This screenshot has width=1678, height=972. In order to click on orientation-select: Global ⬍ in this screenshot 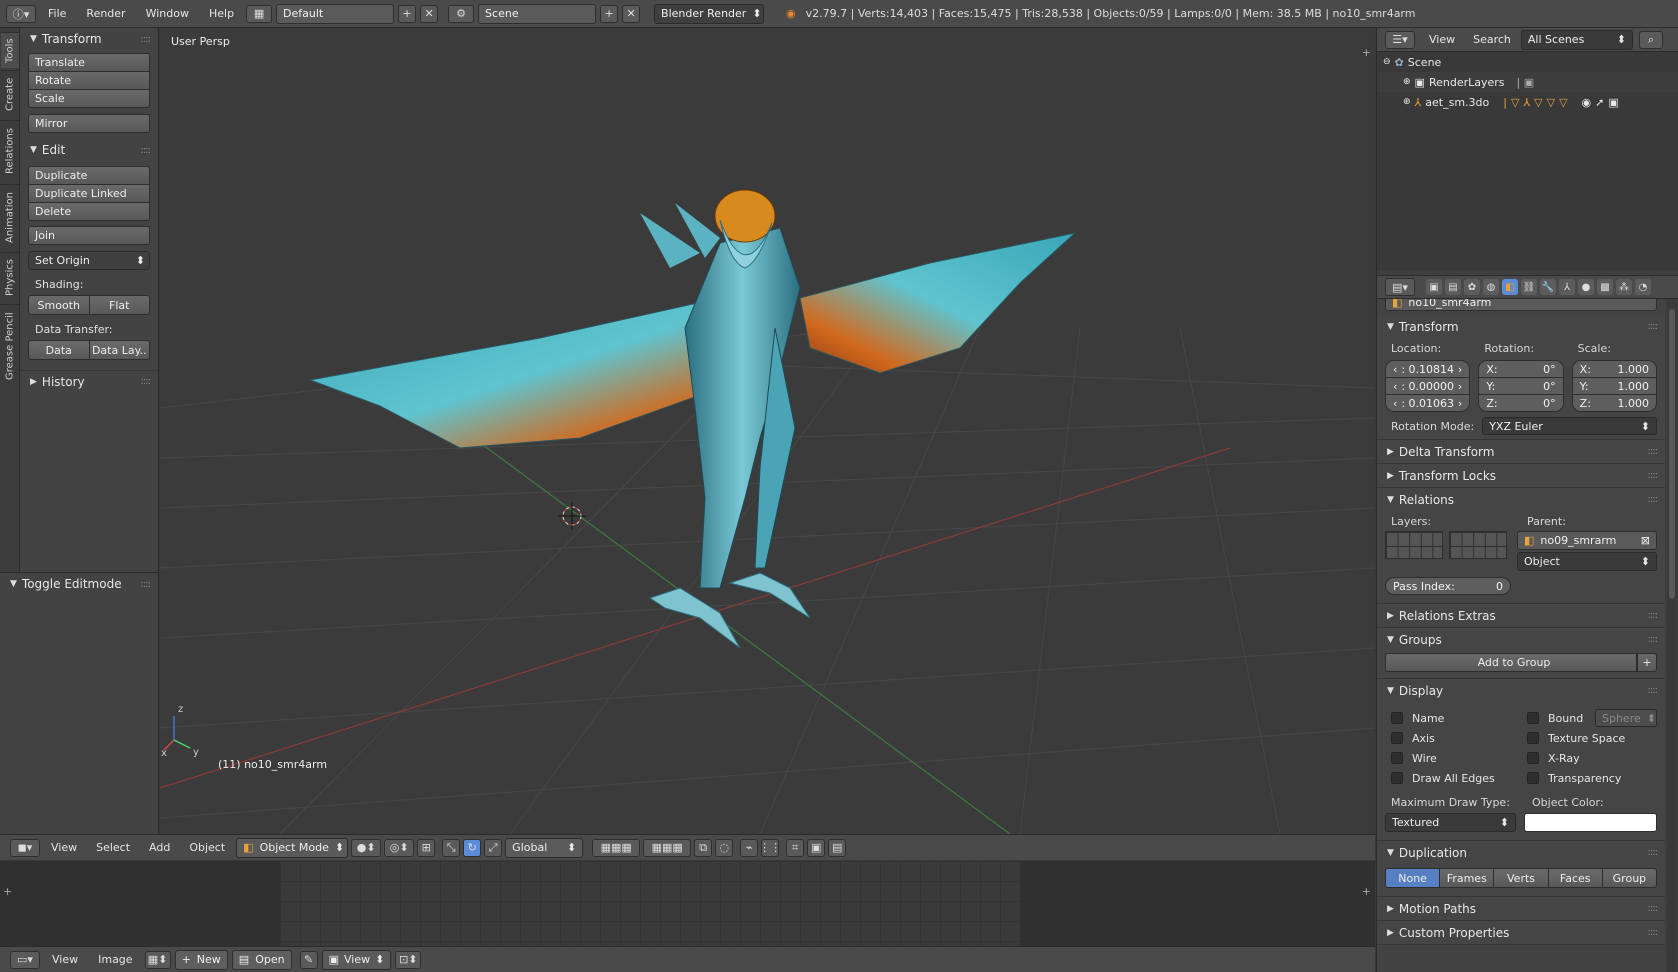, I will do `click(544, 847)`.